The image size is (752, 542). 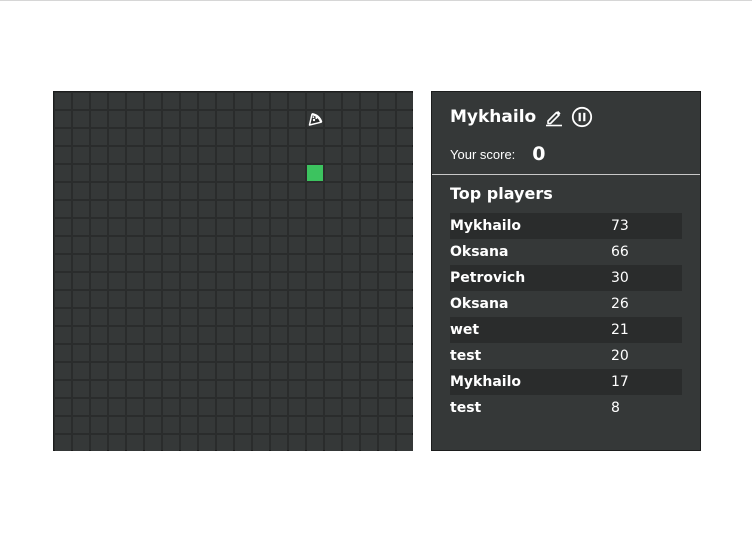 I want to click on leaderboard-row: Petrovich 30, so click(x=566, y=278).